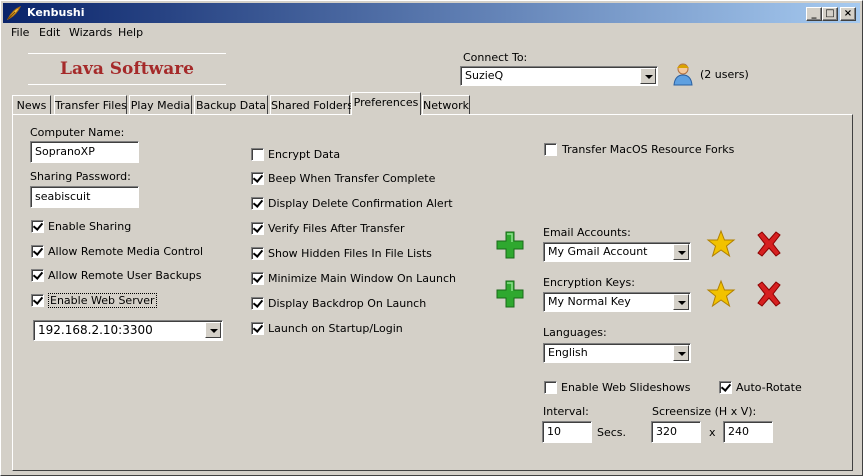 The image size is (863, 476). What do you see at coordinates (257, 203) in the screenshot?
I see `display-delete-confirmation-checkbox` at bounding box center [257, 203].